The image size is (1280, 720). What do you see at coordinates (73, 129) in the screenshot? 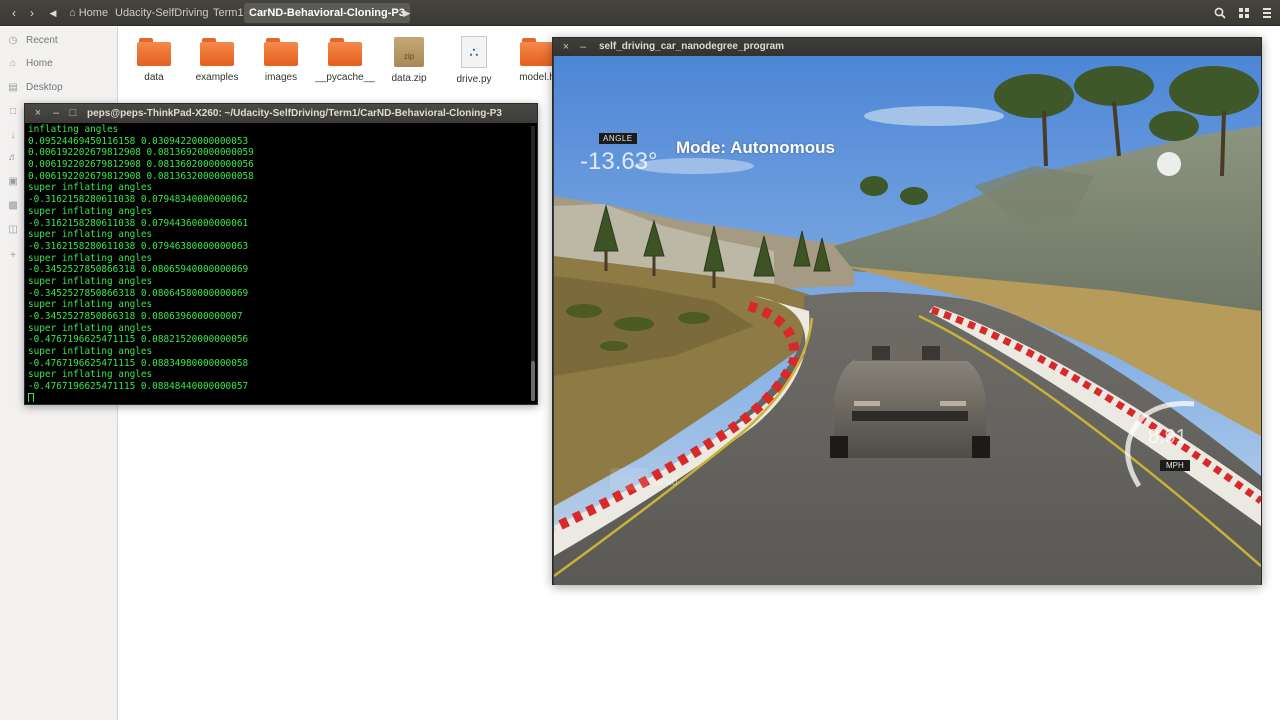
I see `terminal-line: inflating angles` at bounding box center [73, 129].